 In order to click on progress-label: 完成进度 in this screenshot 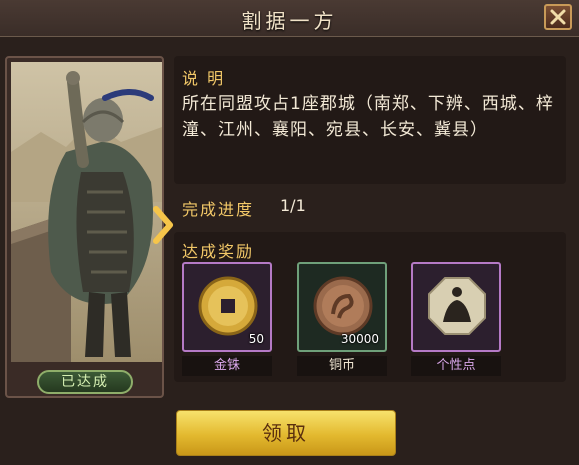, I will do `click(218, 209)`.